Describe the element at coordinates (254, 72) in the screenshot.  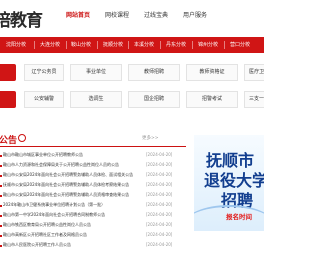
I see `category-medical: 医疗卫生` at that location.